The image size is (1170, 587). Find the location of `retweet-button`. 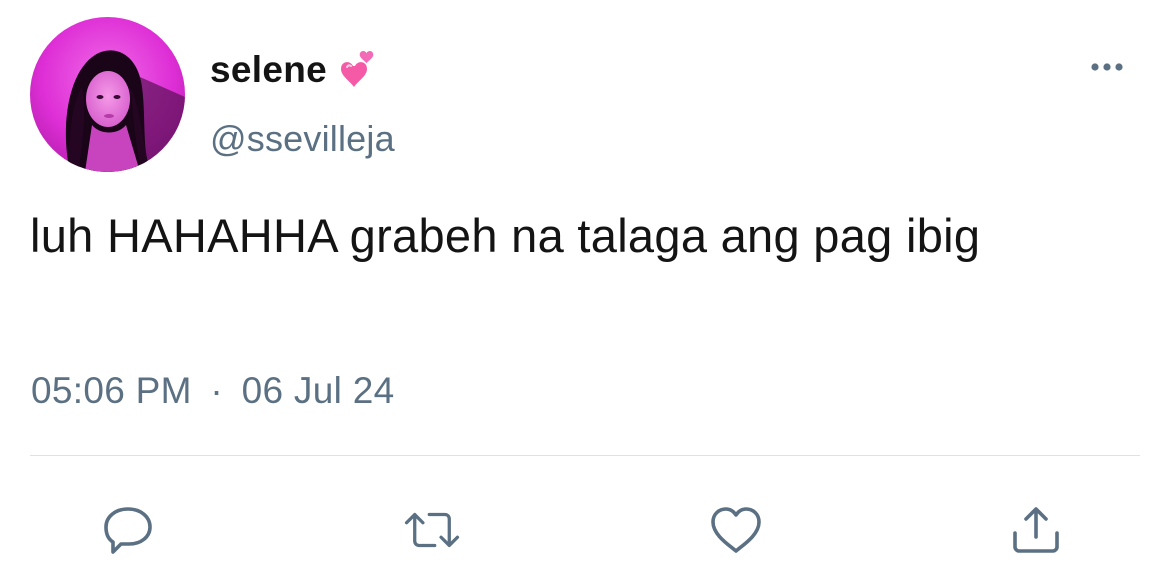

retweet-button is located at coordinates (432, 530).